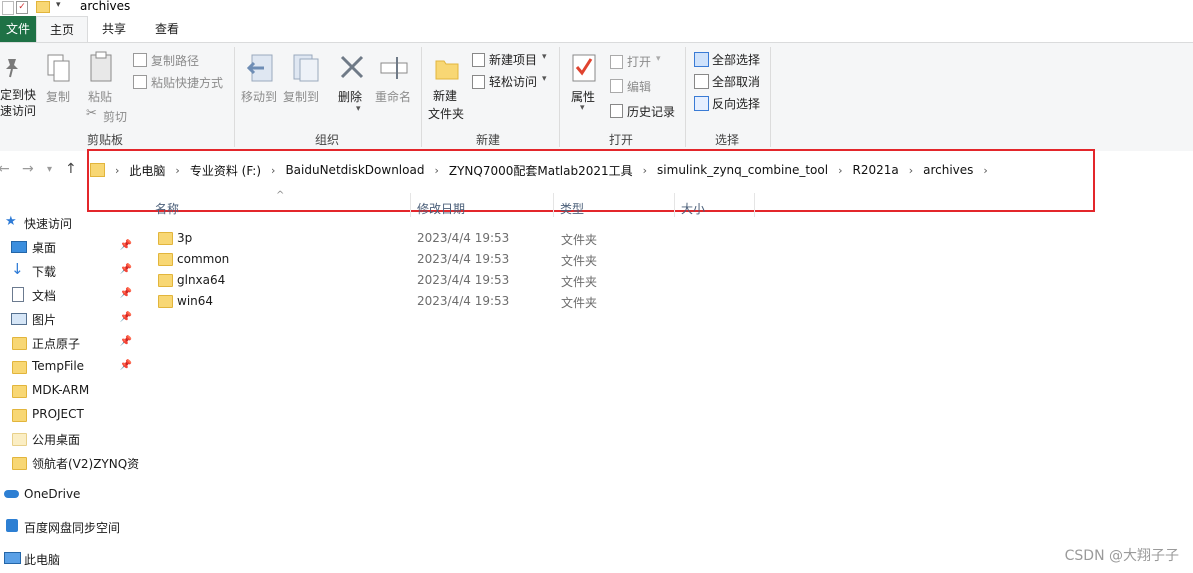 The width and height of the screenshot is (1193, 573). Describe the element at coordinates (11, 221) in the screenshot. I see `star-icon: ★` at that location.